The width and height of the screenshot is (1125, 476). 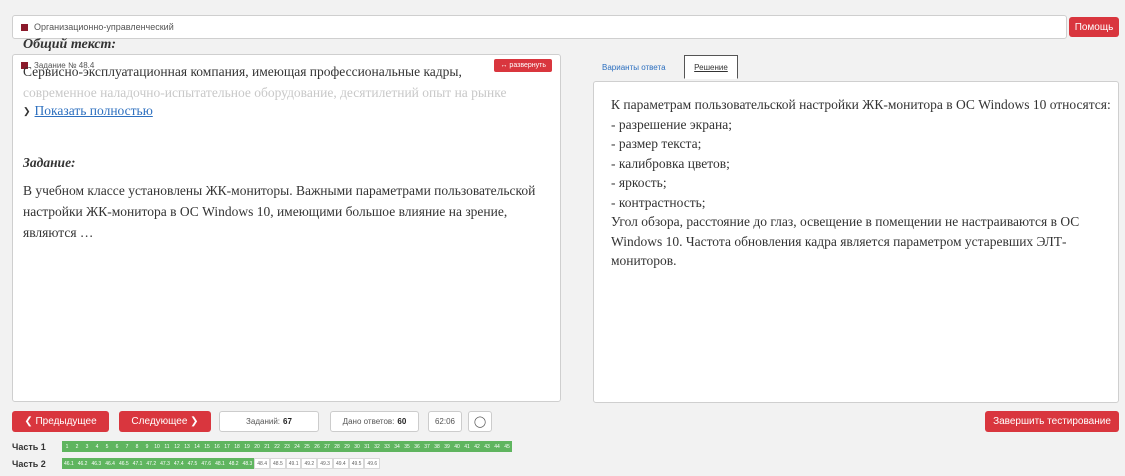 I want to click on question-cell: 22, so click(x=277, y=446).